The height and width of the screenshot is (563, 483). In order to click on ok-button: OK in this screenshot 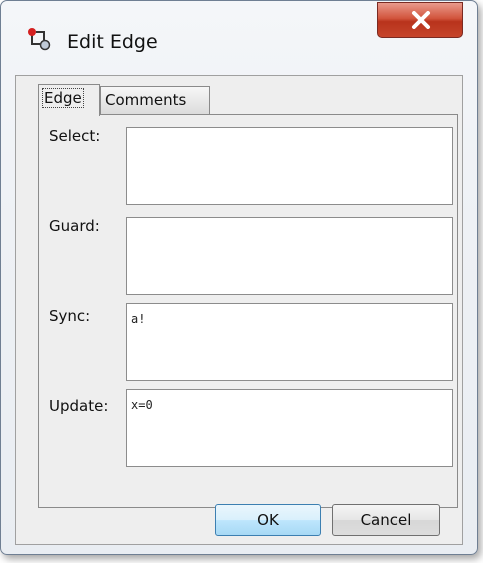, I will do `click(268, 520)`.